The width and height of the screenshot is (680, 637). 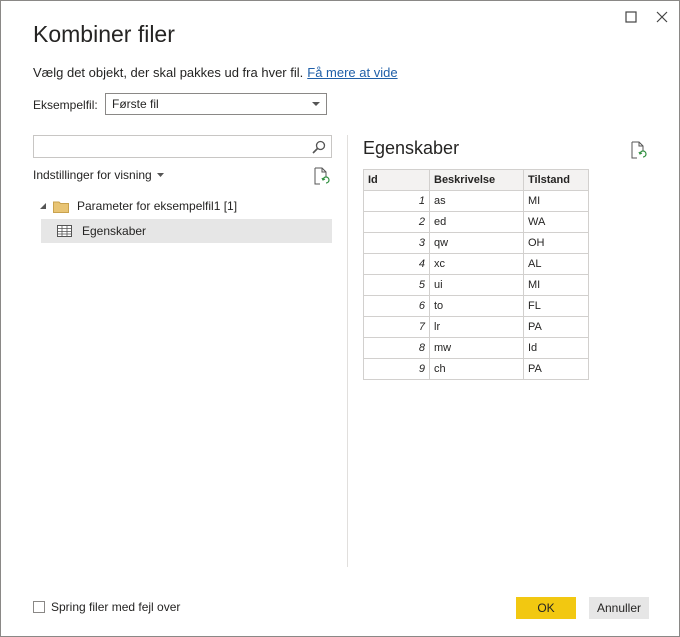 I want to click on search-box, so click(x=182, y=146).